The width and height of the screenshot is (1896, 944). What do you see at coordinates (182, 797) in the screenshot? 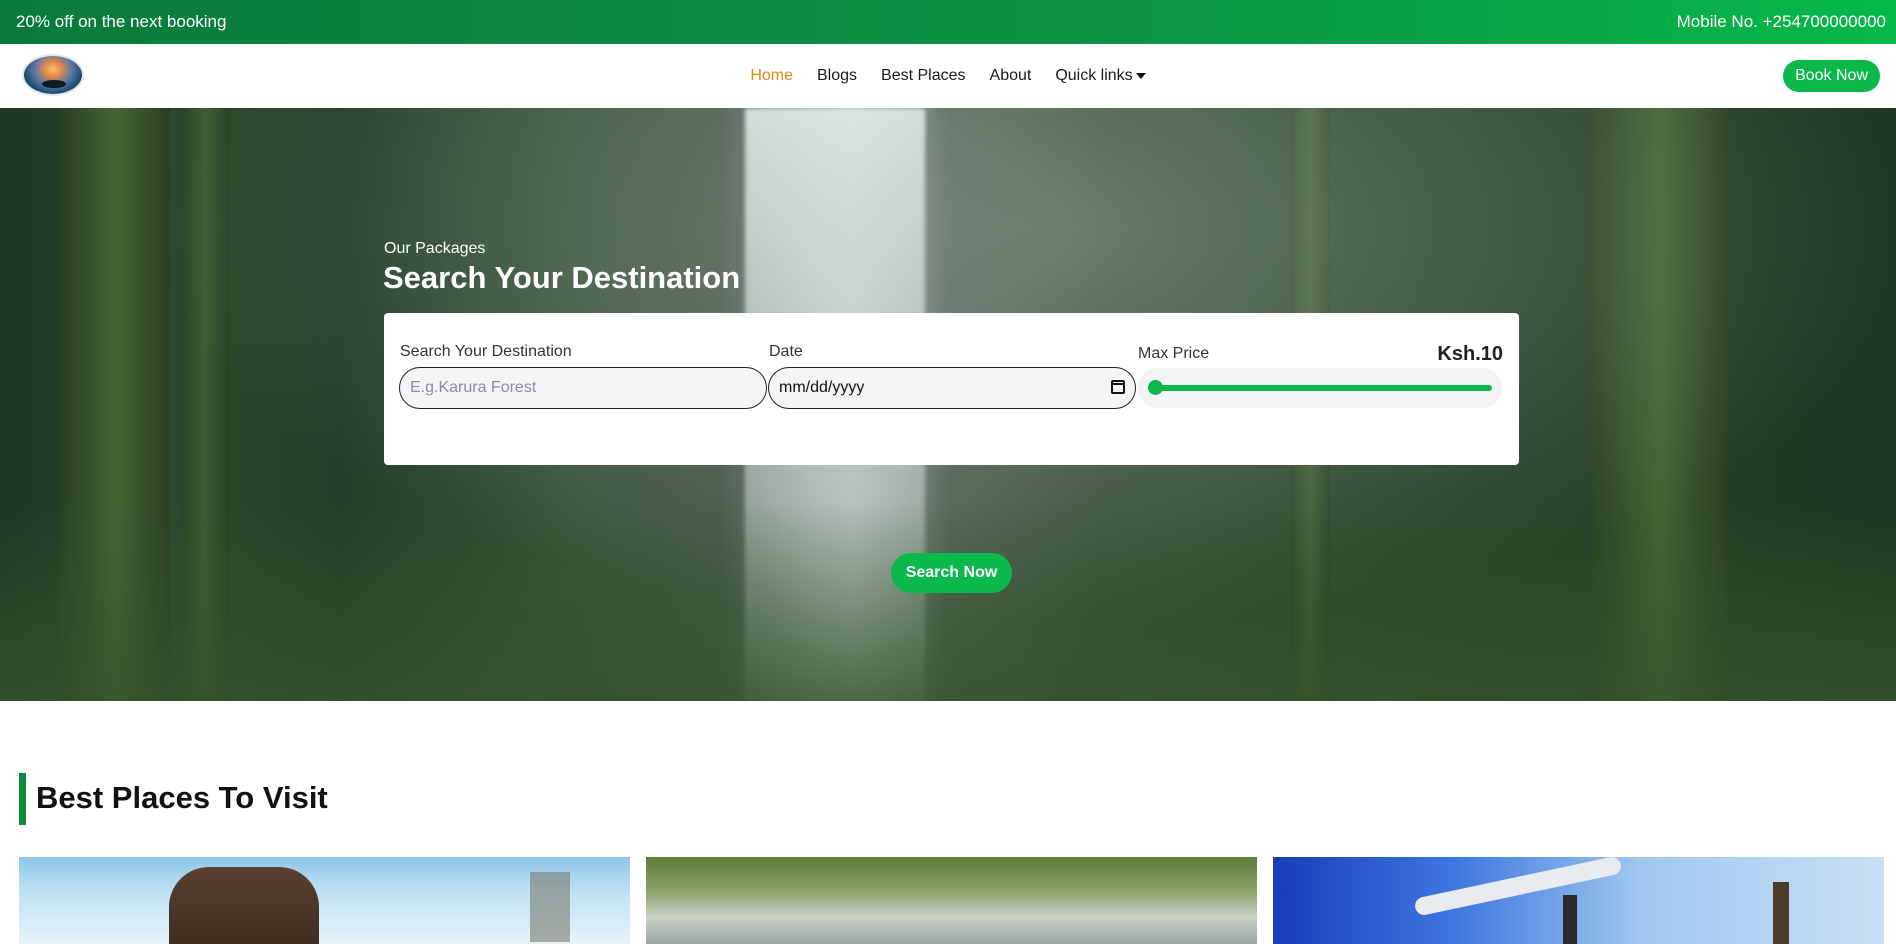
I see `section-title: Best Places To Visit` at bounding box center [182, 797].